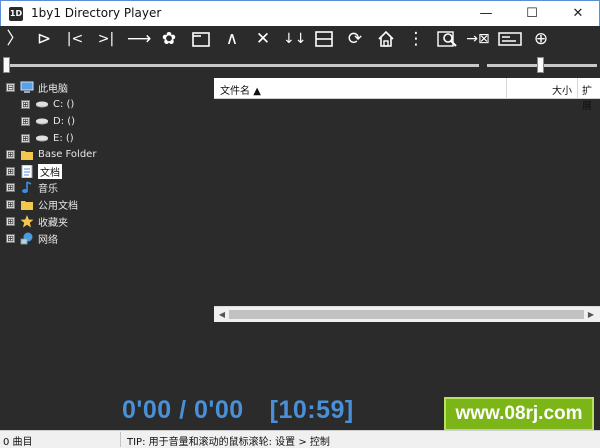 This screenshot has height=448, width=600. Describe the element at coordinates (27, 171) in the screenshot. I see `document-icon` at that location.